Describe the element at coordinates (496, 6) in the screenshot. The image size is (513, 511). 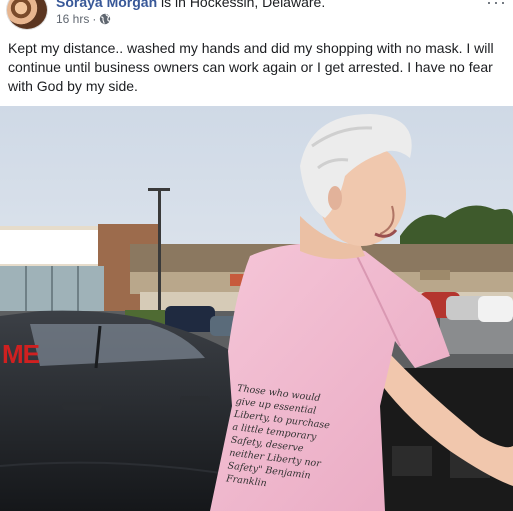
I see `more-options-icon: ···` at that location.